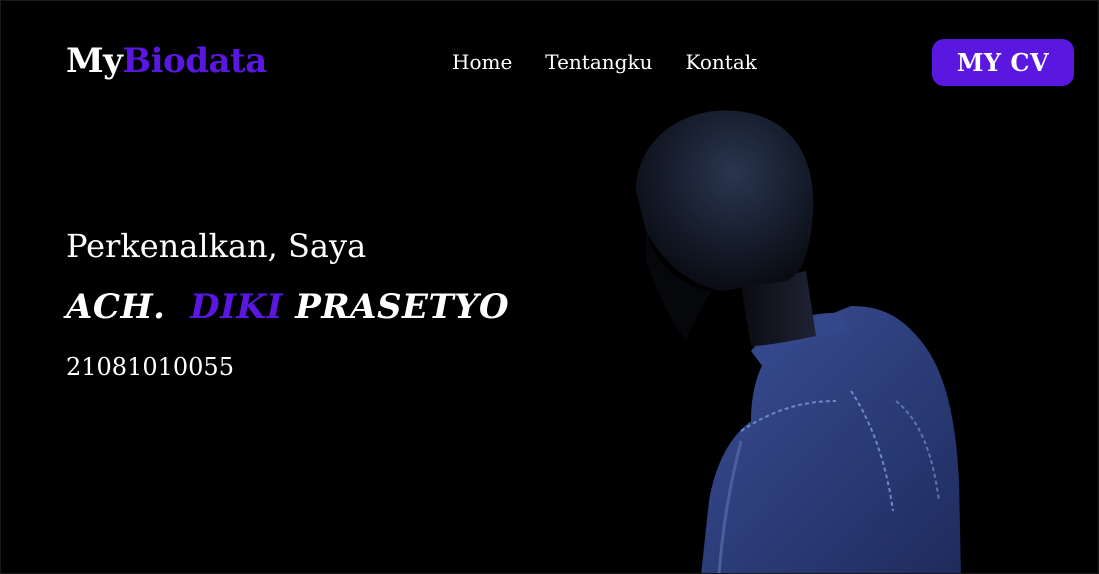 The height and width of the screenshot is (574, 1099). Describe the element at coordinates (402, 307) in the screenshot. I see `name-last: PRASETYO` at that location.